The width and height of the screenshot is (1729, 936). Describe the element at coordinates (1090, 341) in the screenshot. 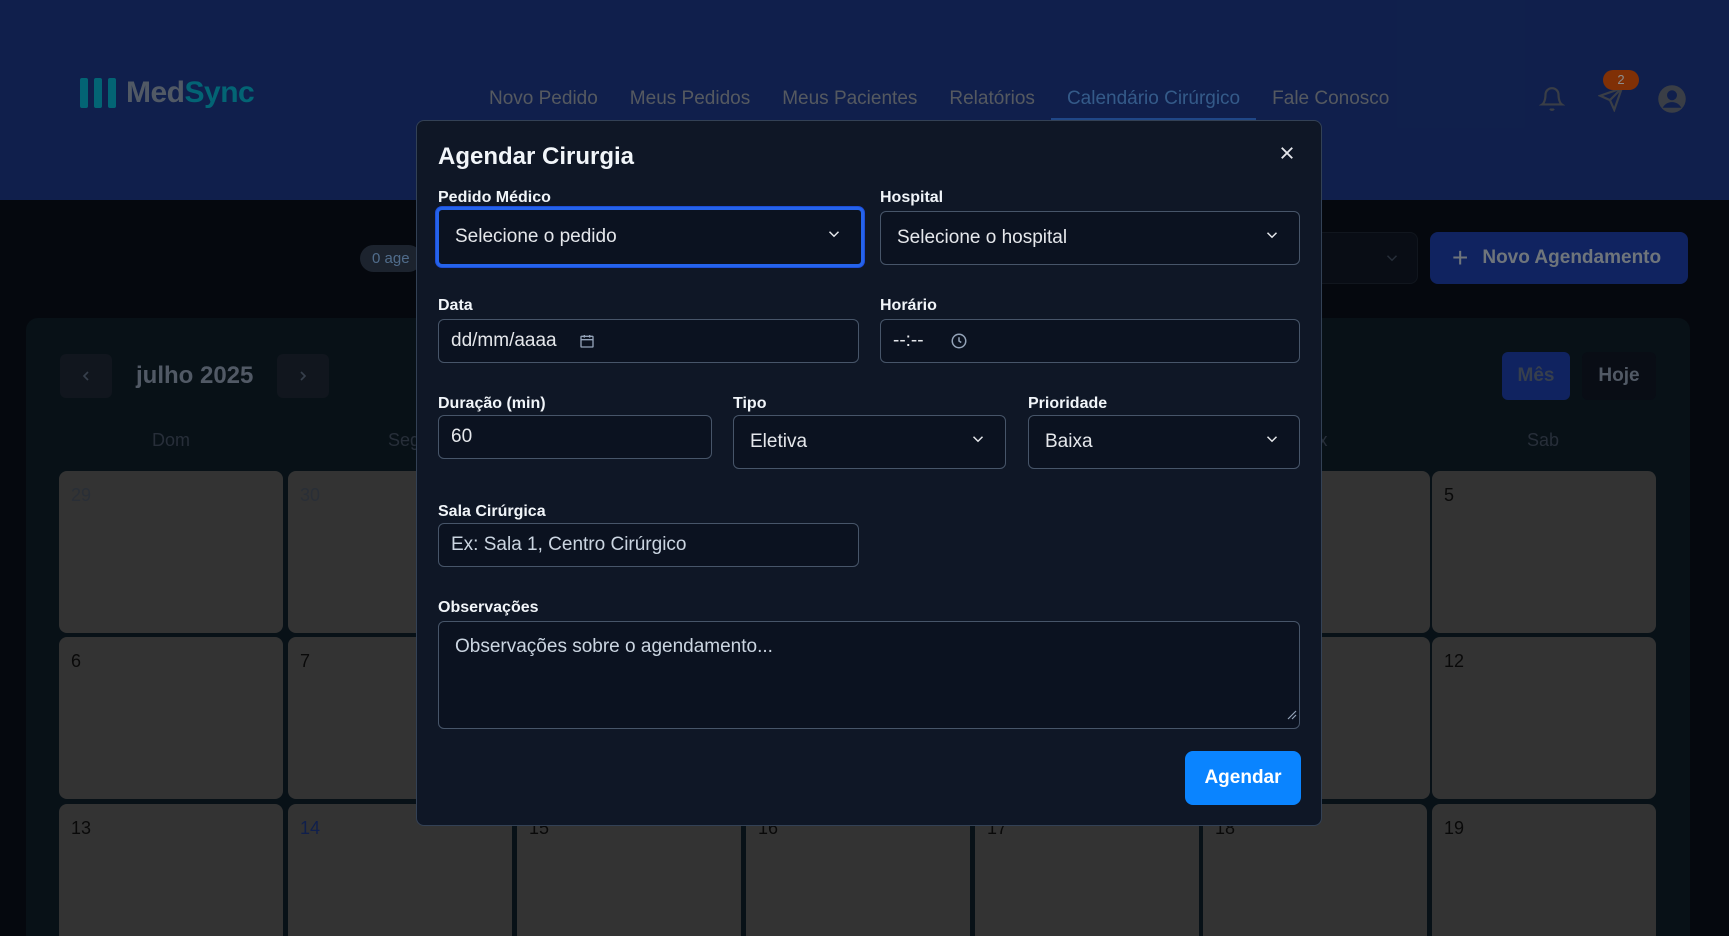

I see `time-input: --:--` at that location.